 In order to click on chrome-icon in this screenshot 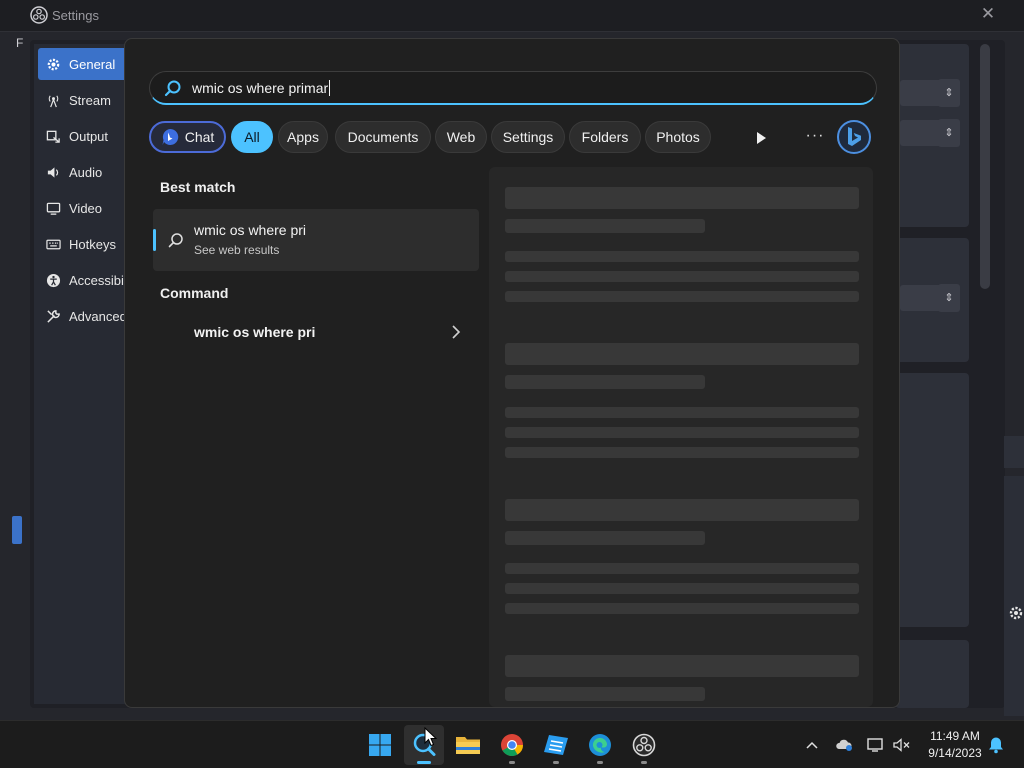, I will do `click(512, 745)`.